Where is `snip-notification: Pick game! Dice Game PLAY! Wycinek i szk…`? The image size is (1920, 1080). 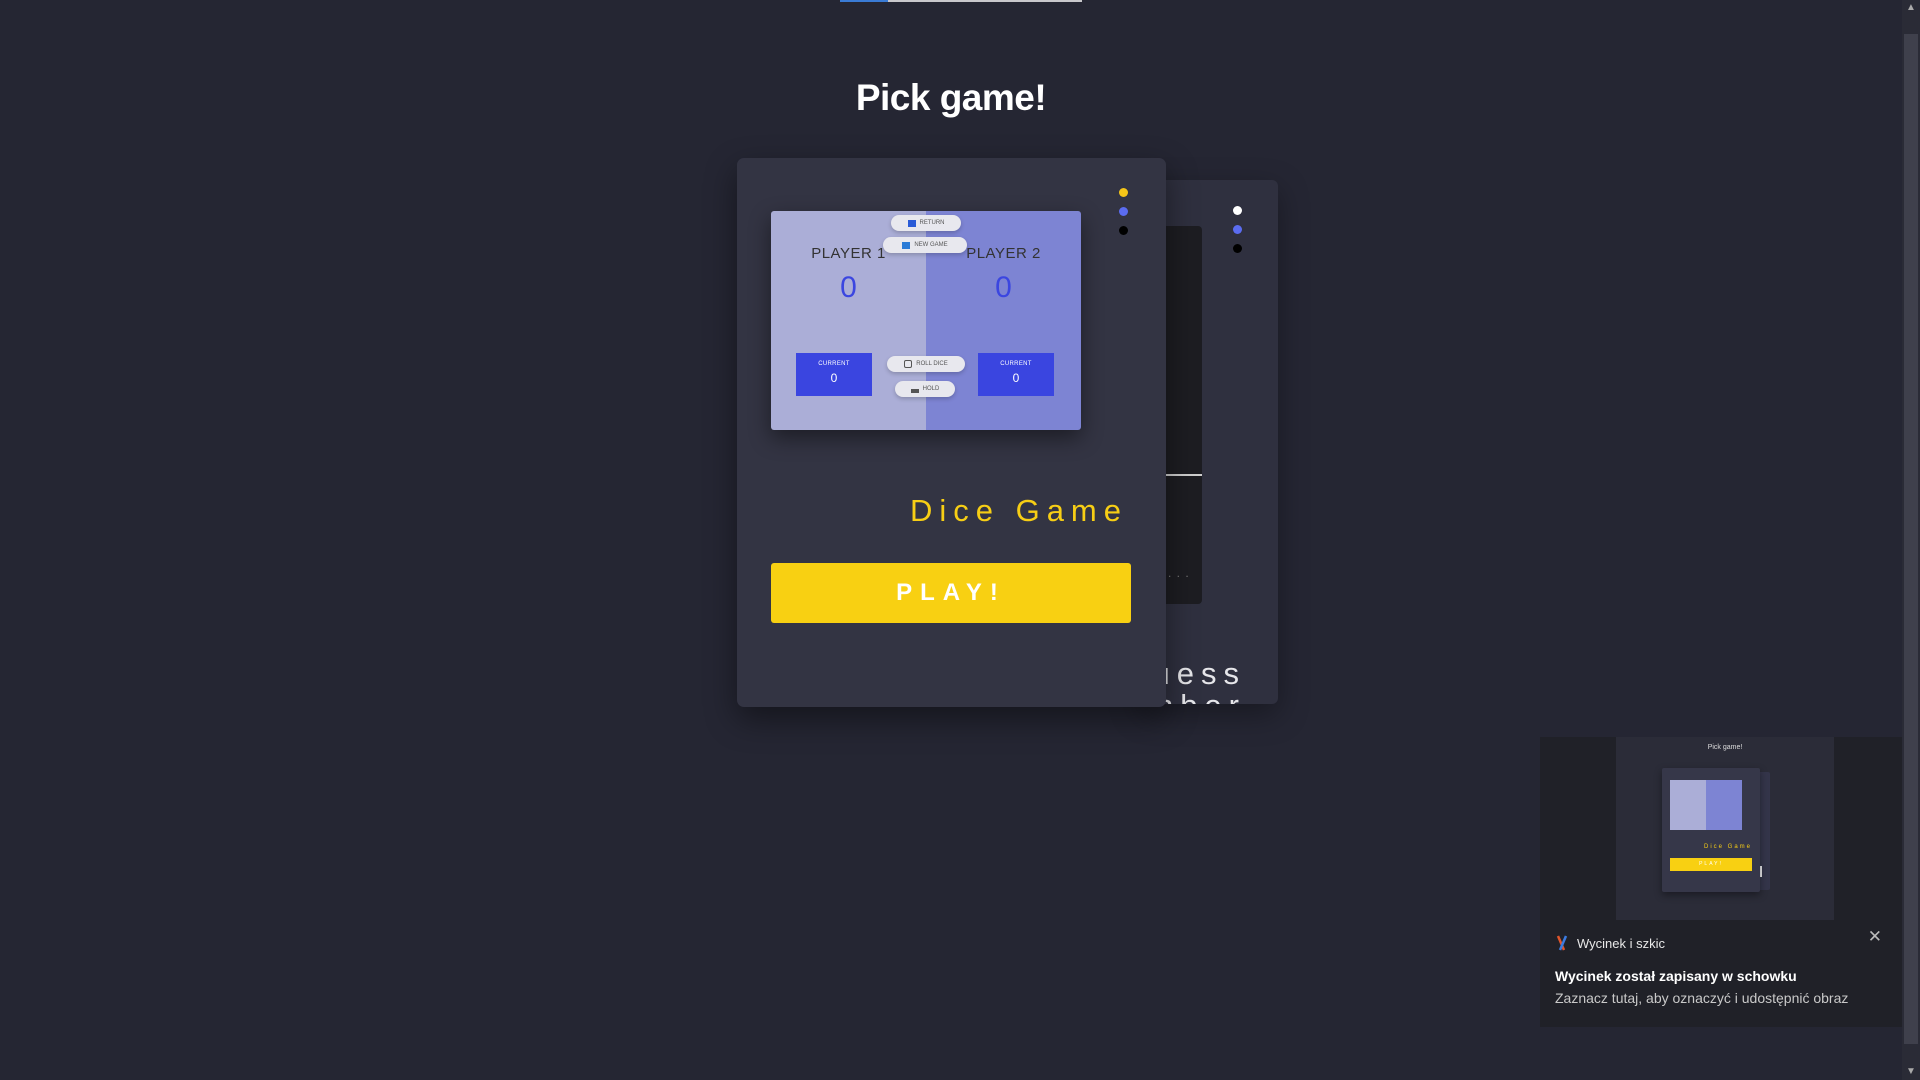 snip-notification: Pick game! Dice Game PLAY! Wycinek i szk… is located at coordinates (1721, 882).